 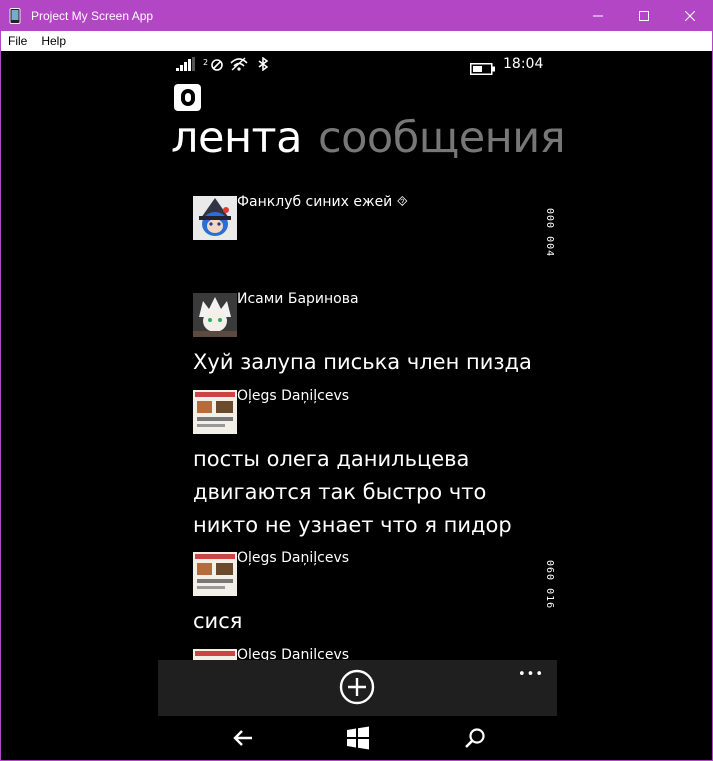 I want to click on maximize-button, so click(x=644, y=15).